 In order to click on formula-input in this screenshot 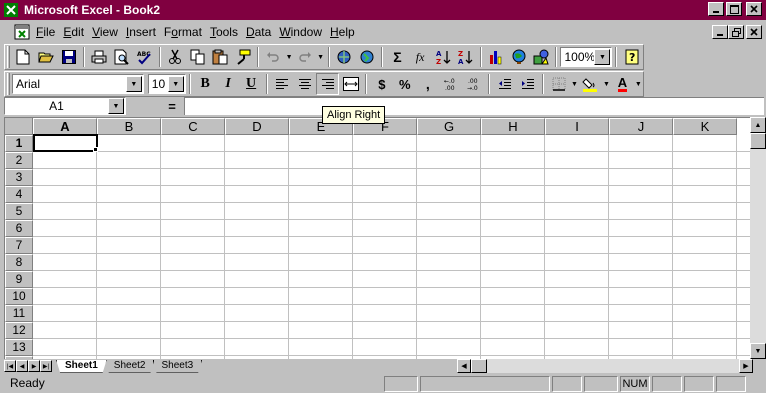, I will do `click(474, 106)`.